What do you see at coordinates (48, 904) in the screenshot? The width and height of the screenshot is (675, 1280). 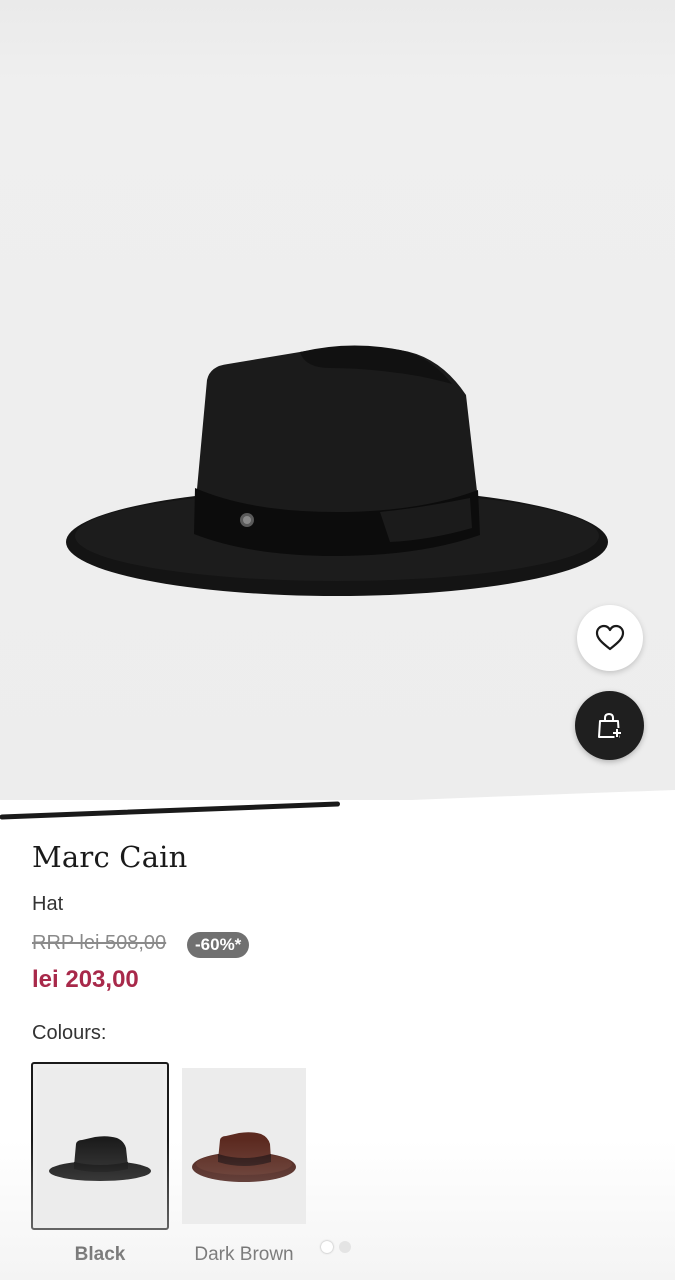 I see `product-type: Hat` at bounding box center [48, 904].